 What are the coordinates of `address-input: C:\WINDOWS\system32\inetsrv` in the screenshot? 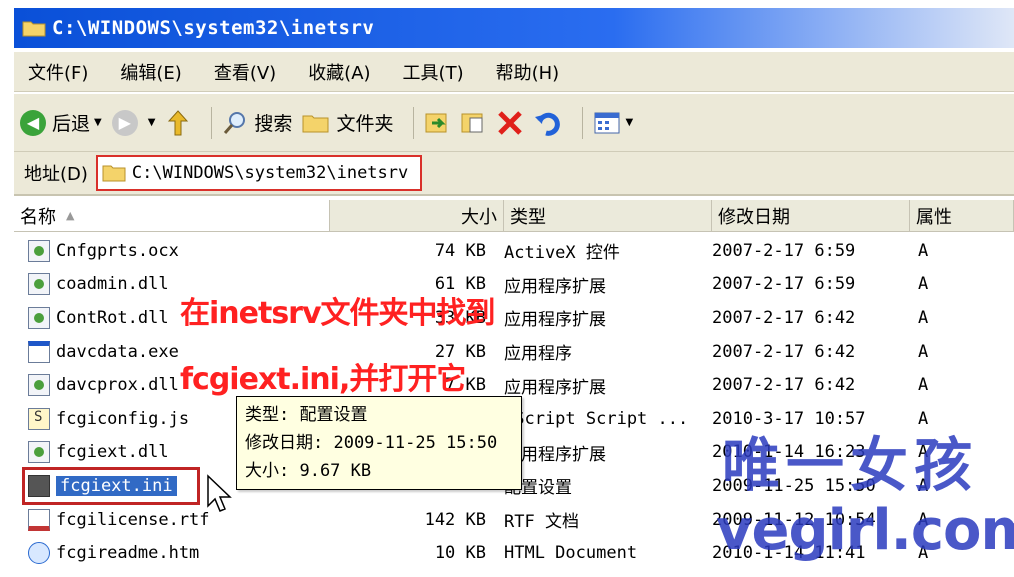 It's located at (258, 173).